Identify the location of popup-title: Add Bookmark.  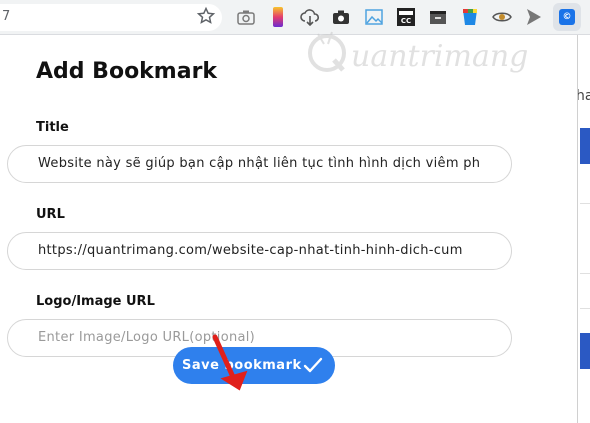
(127, 71).